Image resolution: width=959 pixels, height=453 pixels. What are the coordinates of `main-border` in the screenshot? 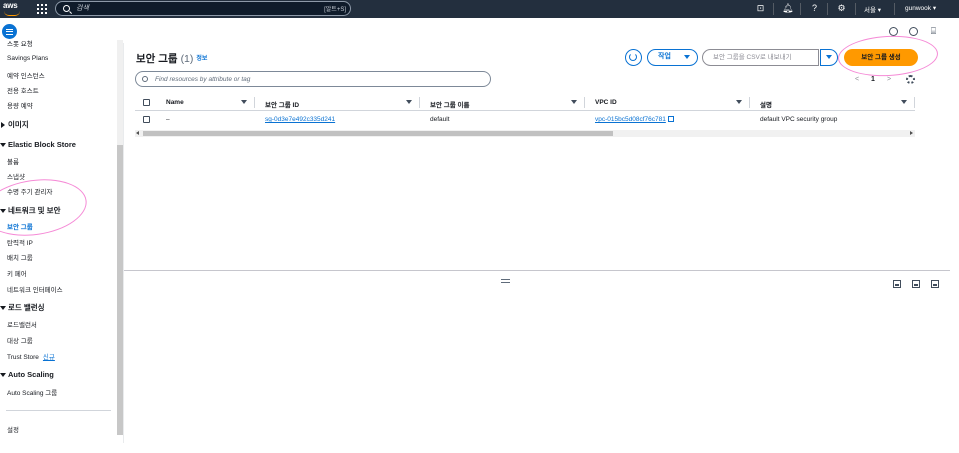 It's located at (123, 243).